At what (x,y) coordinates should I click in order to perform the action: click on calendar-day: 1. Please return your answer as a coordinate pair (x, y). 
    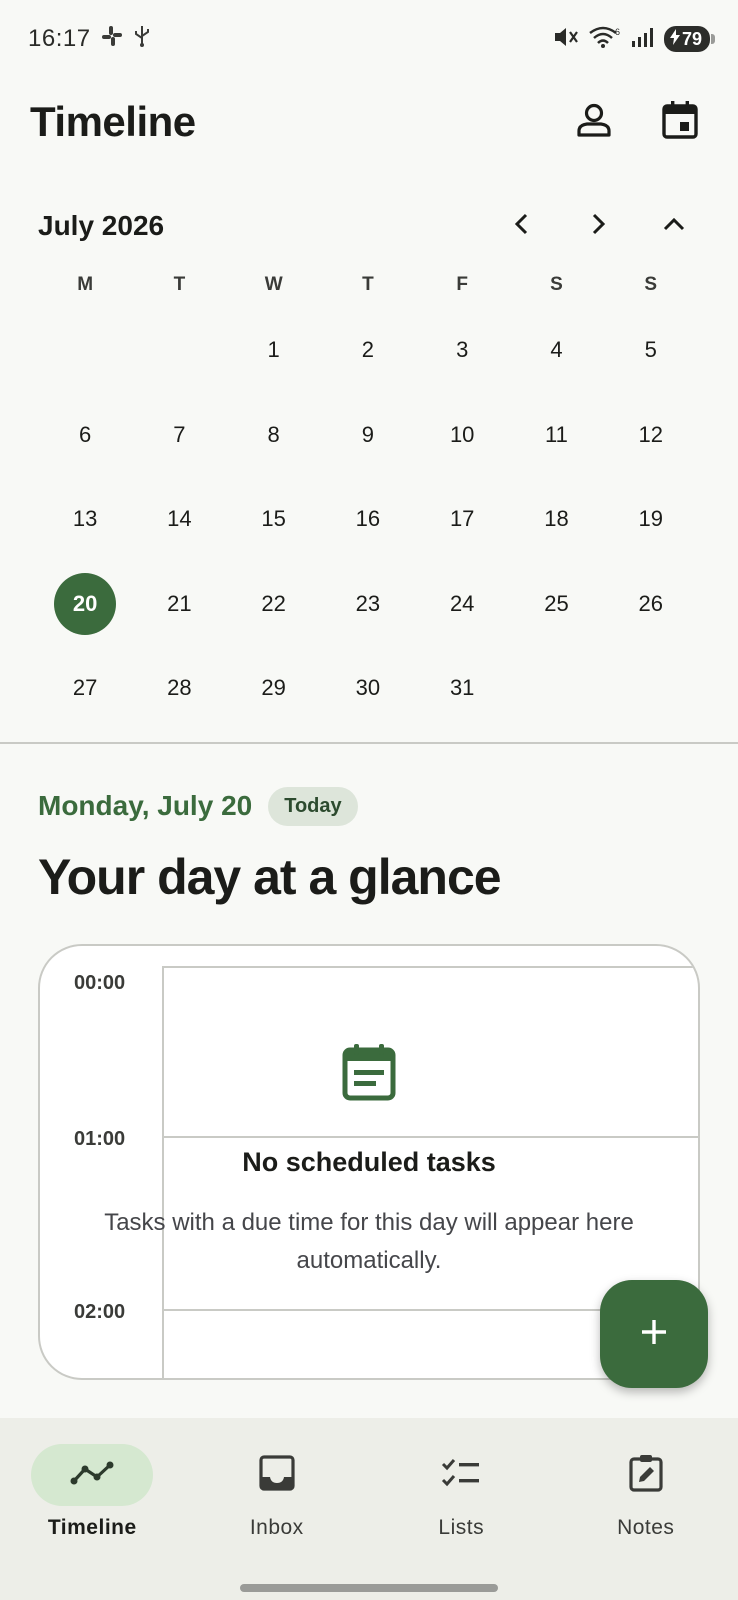
    Looking at the image, I should click on (274, 350).